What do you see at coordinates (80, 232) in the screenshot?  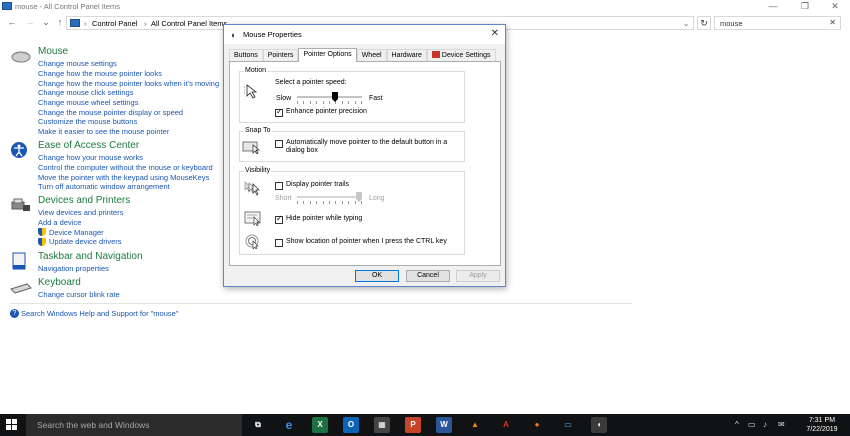 I see `link-device-manager: Device Manager` at bounding box center [80, 232].